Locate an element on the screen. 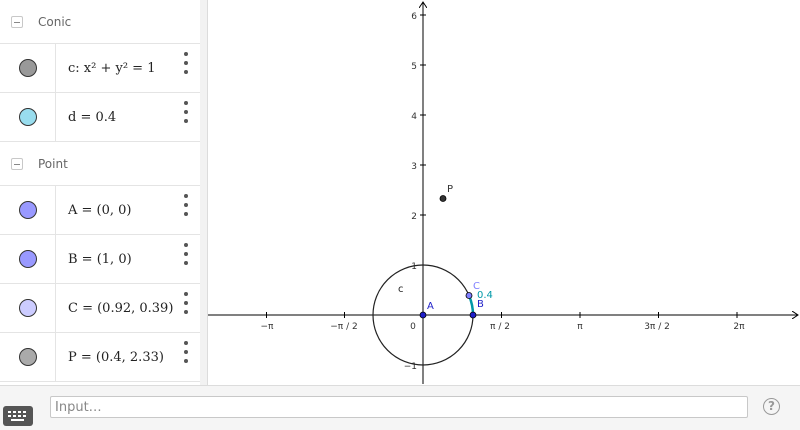 The image size is (800, 430). input-bar: ? is located at coordinates (400, 407).